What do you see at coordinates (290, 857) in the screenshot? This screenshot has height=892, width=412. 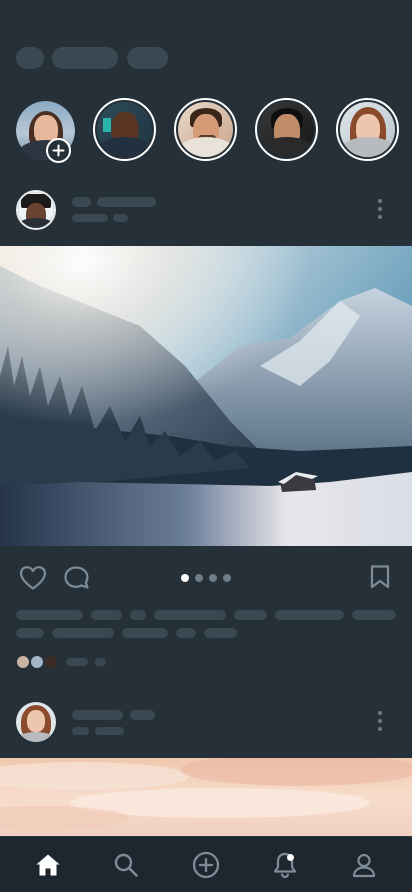 I see `notification-badge` at bounding box center [290, 857].